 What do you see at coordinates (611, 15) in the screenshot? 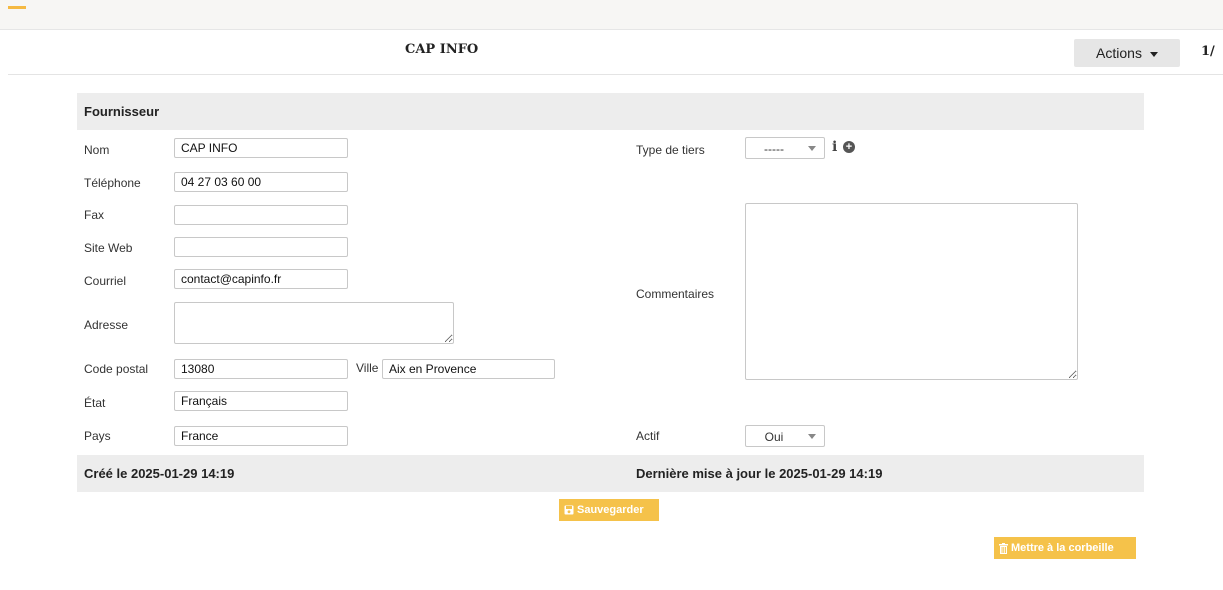
I see `top-strip` at bounding box center [611, 15].